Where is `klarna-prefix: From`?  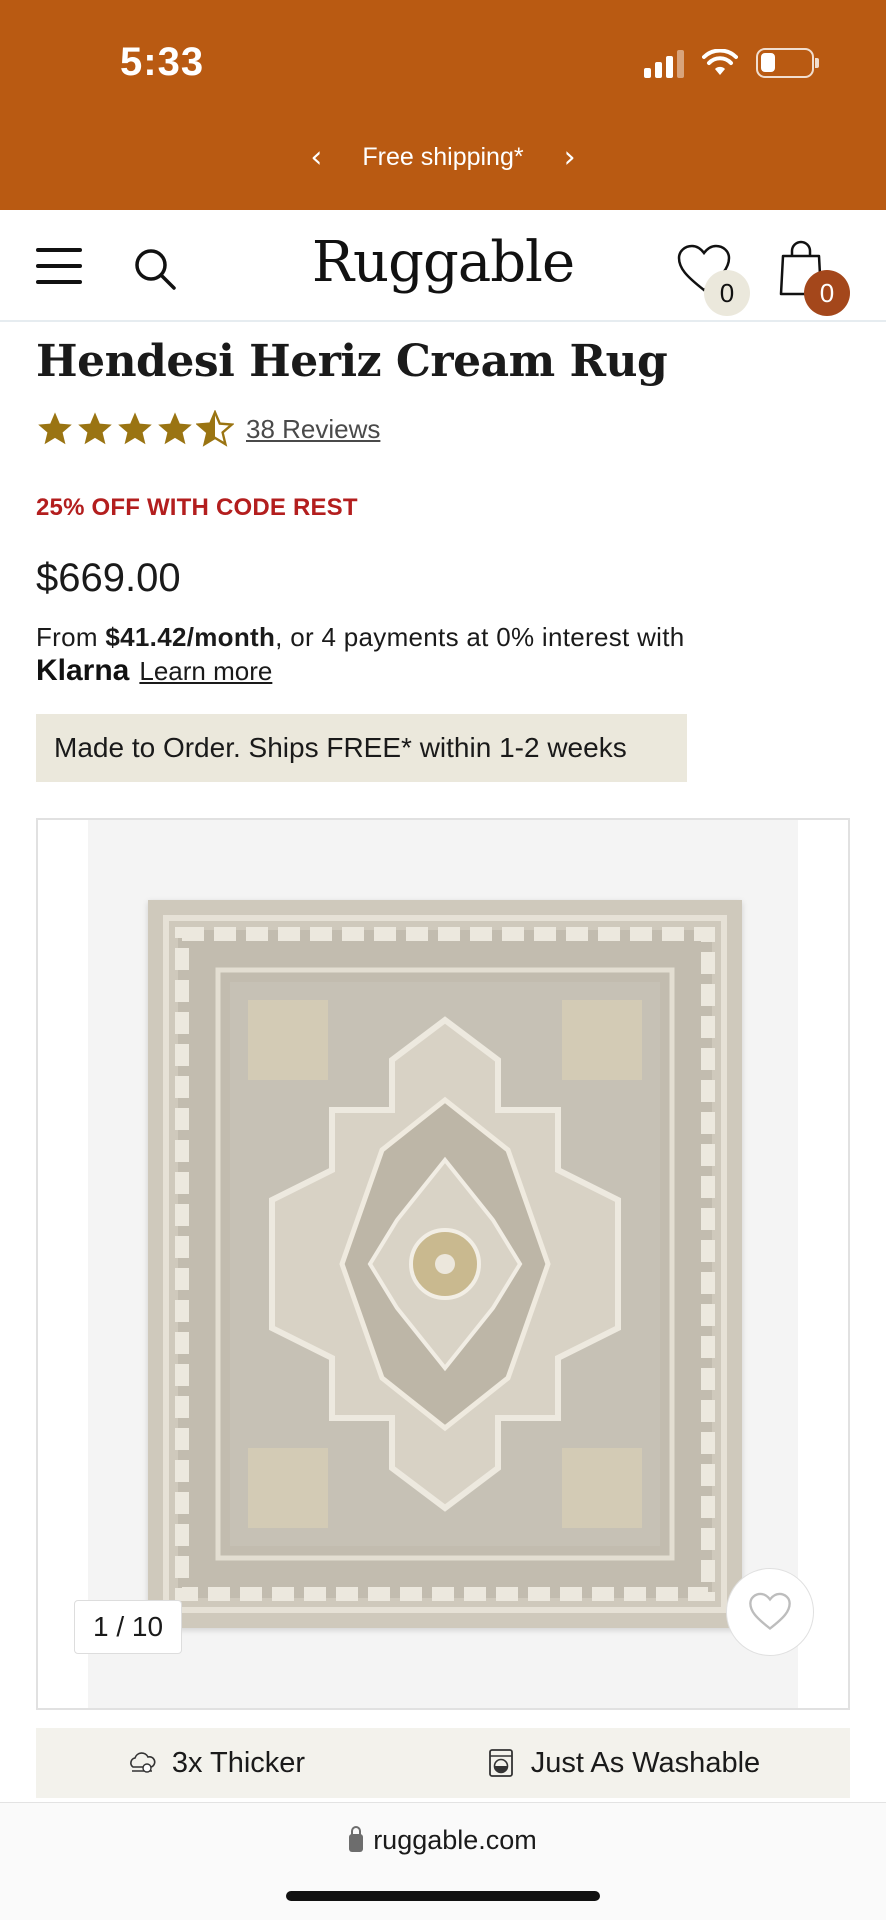 klarna-prefix: From is located at coordinates (71, 637).